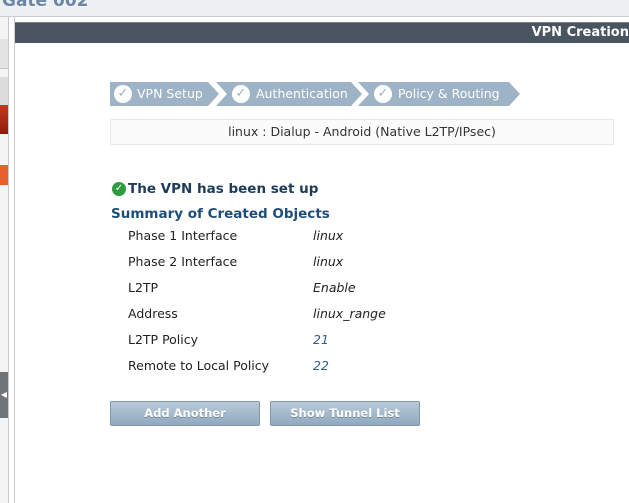  I want to click on success-check-icon: ✓, so click(119, 189).